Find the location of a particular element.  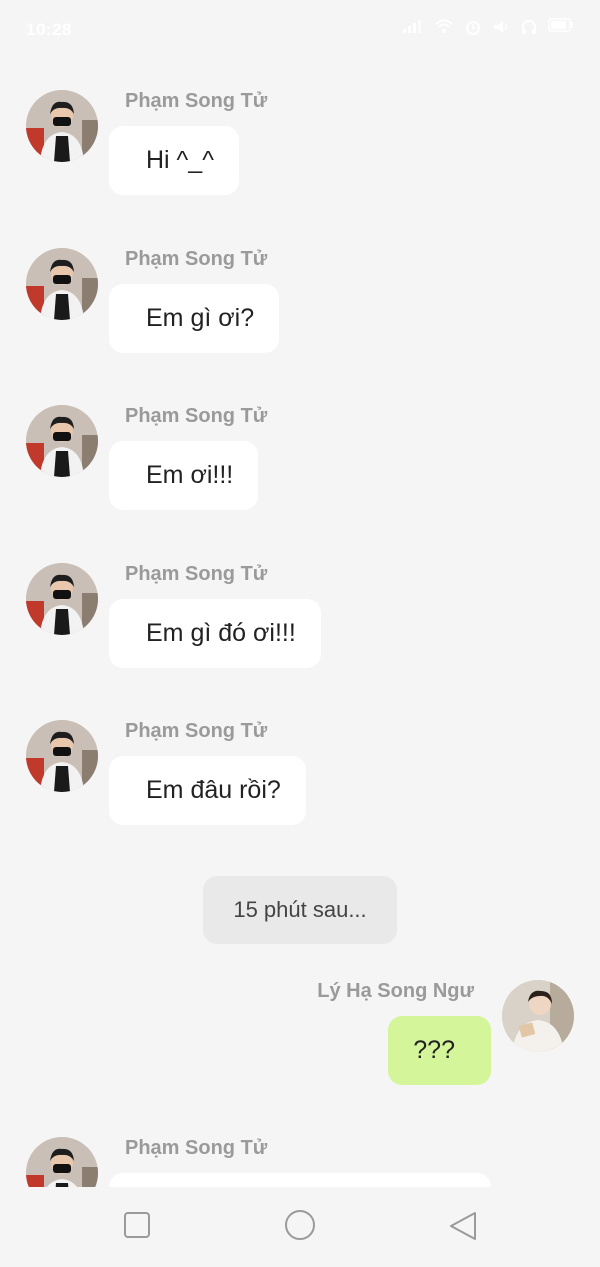

headphones-icon is located at coordinates (529, 27).